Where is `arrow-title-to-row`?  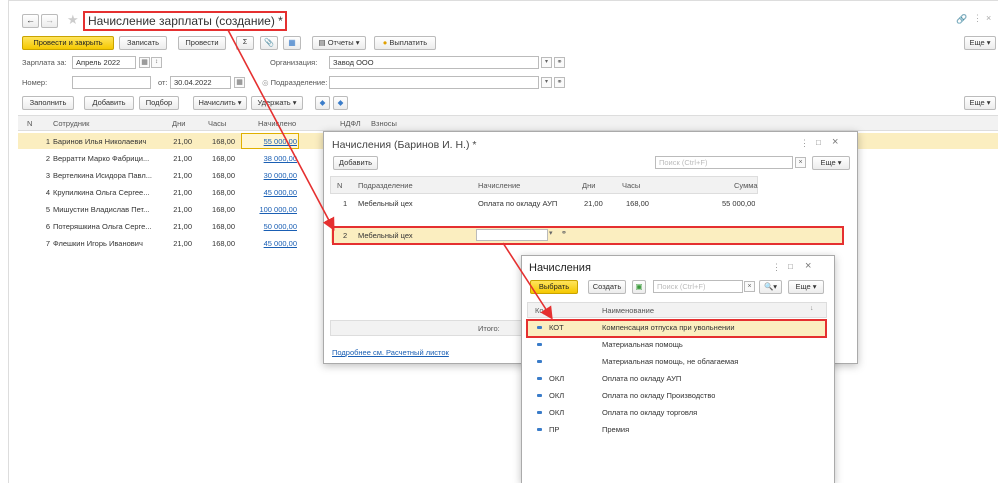 arrow-title-to-row is located at coordinates (281, 130).